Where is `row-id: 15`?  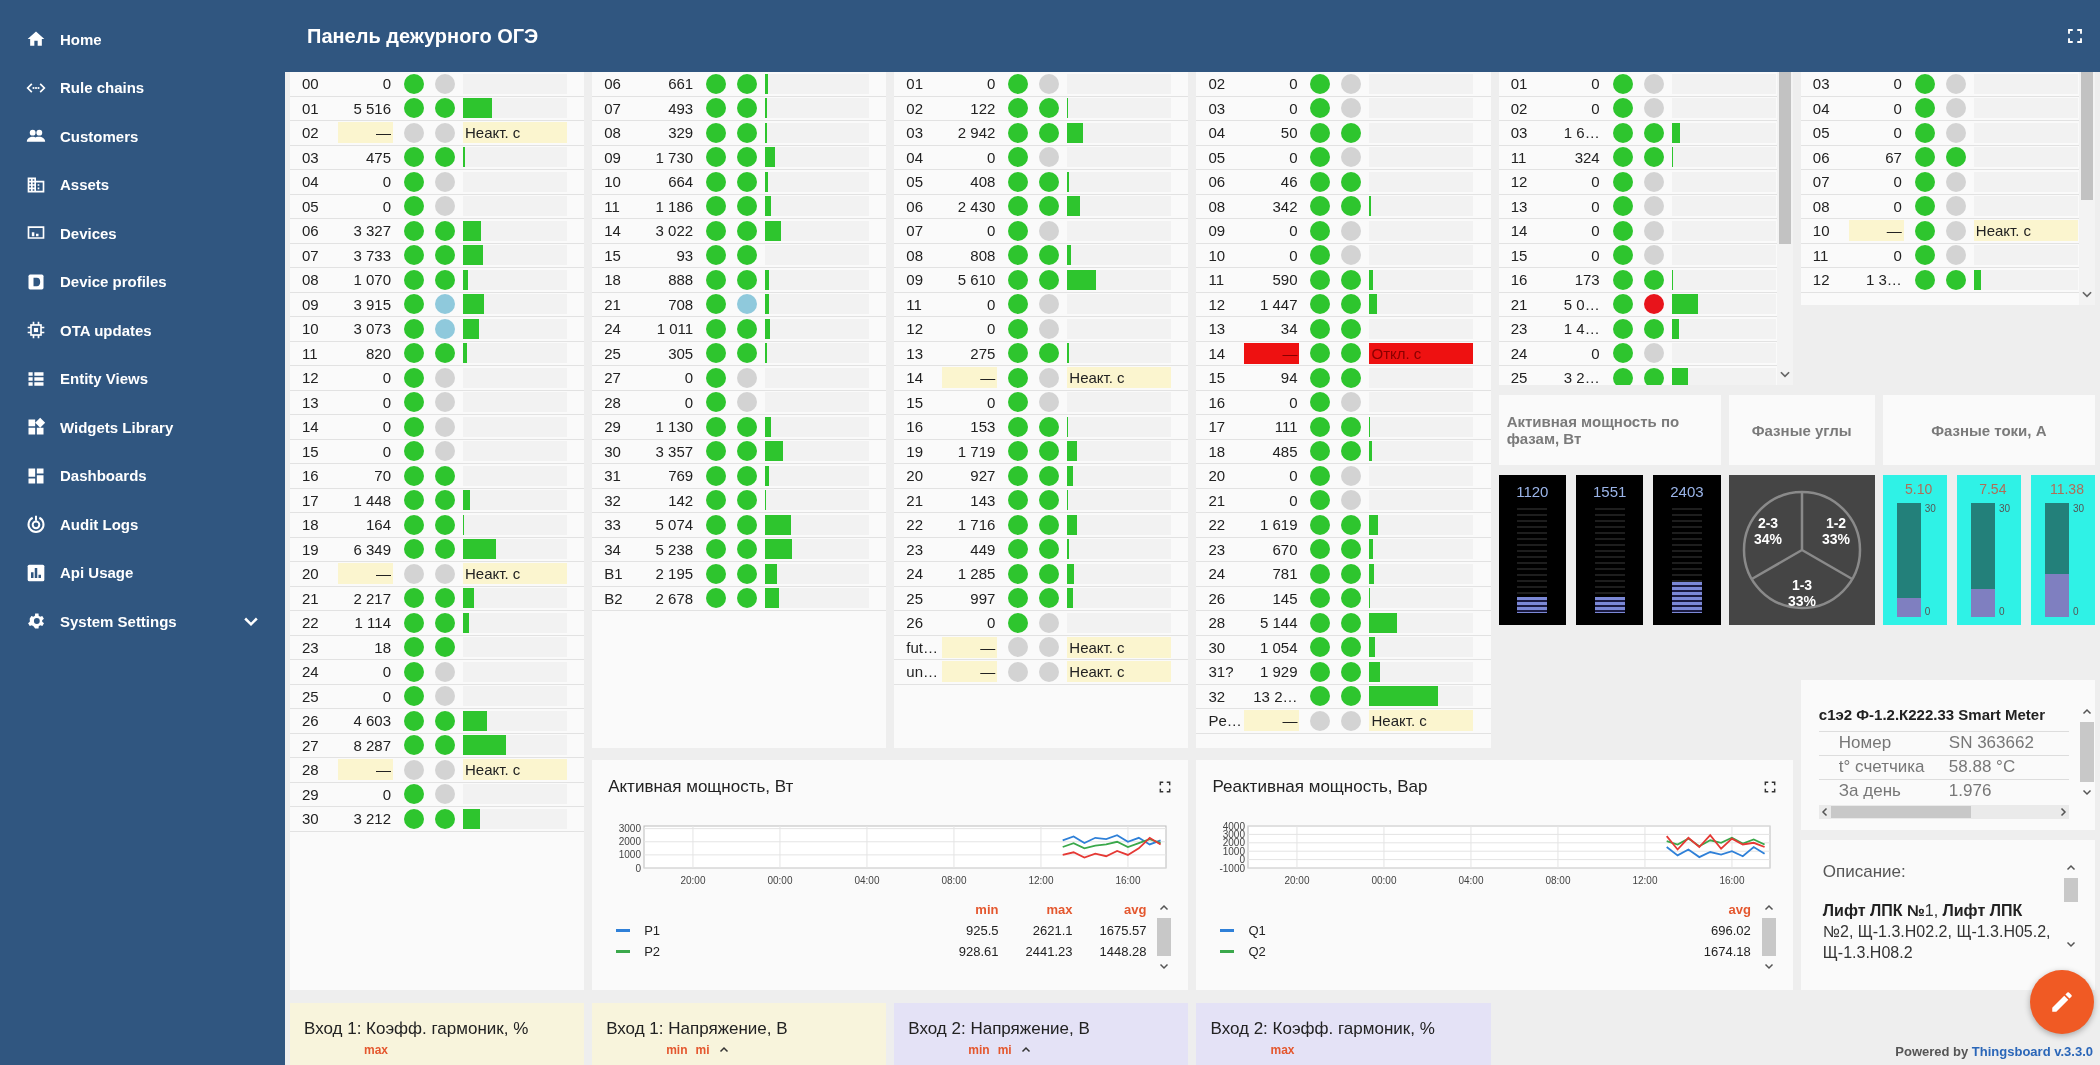 row-id: 15 is located at coordinates (311, 451).